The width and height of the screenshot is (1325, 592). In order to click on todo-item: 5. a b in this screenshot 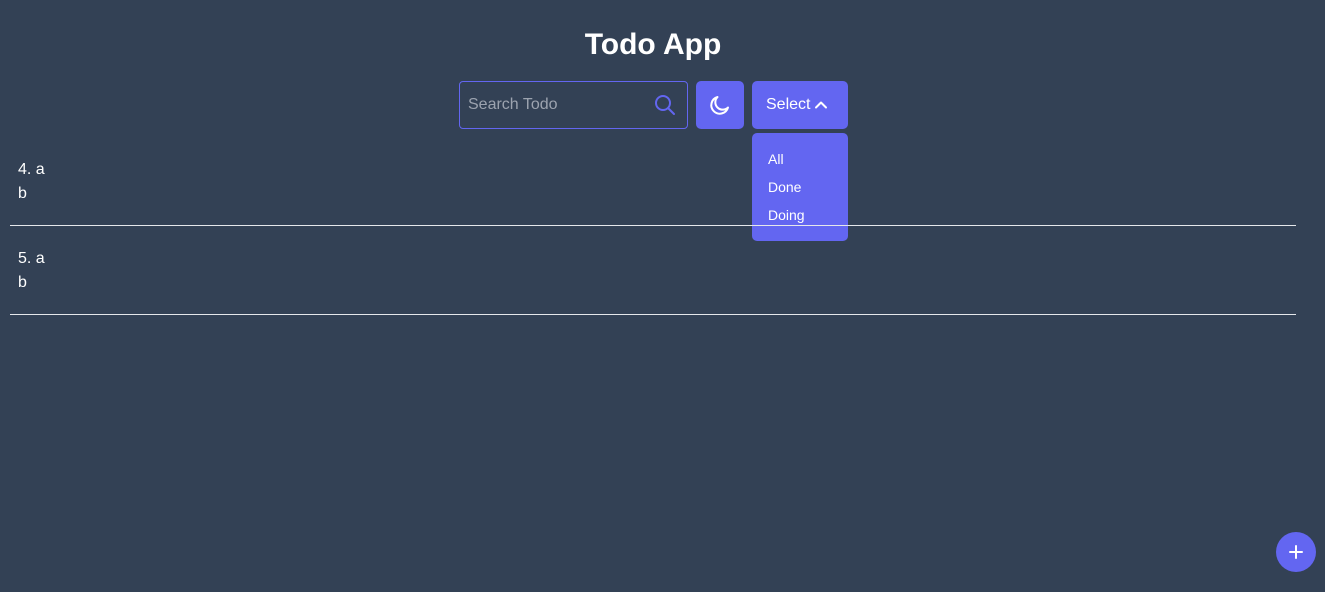, I will do `click(653, 277)`.